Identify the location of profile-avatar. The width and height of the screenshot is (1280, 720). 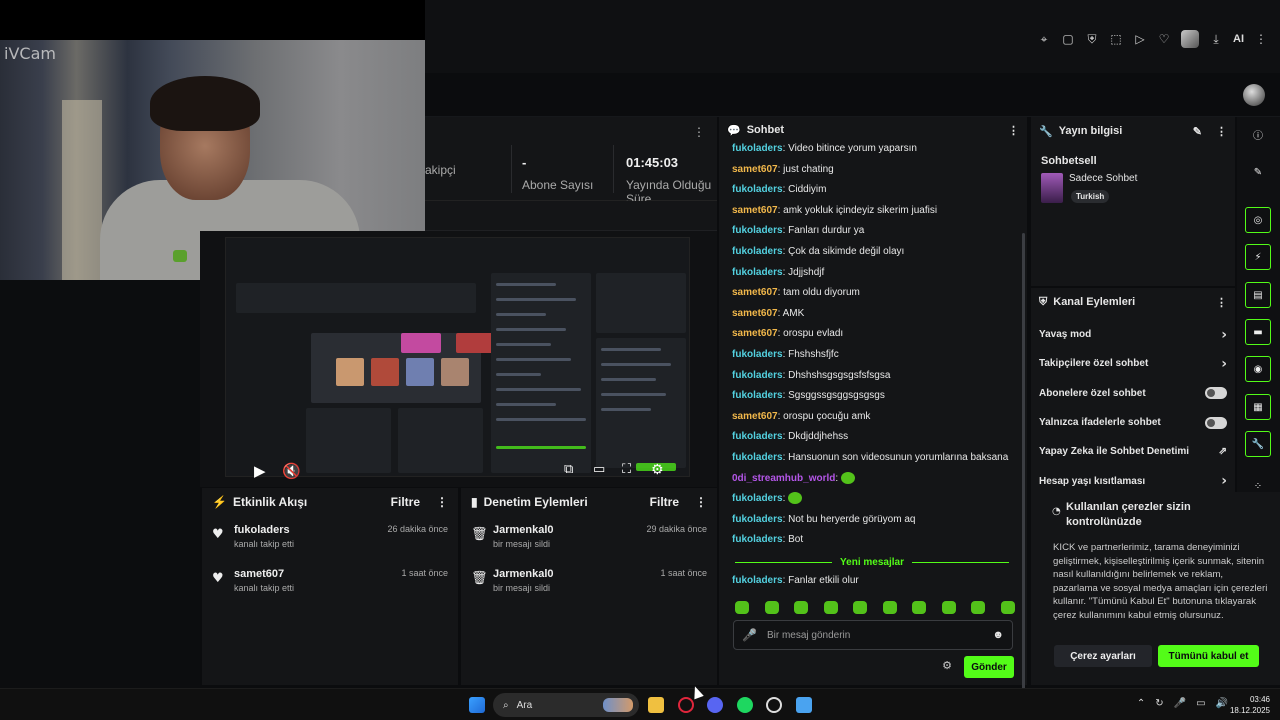
(1190, 39).